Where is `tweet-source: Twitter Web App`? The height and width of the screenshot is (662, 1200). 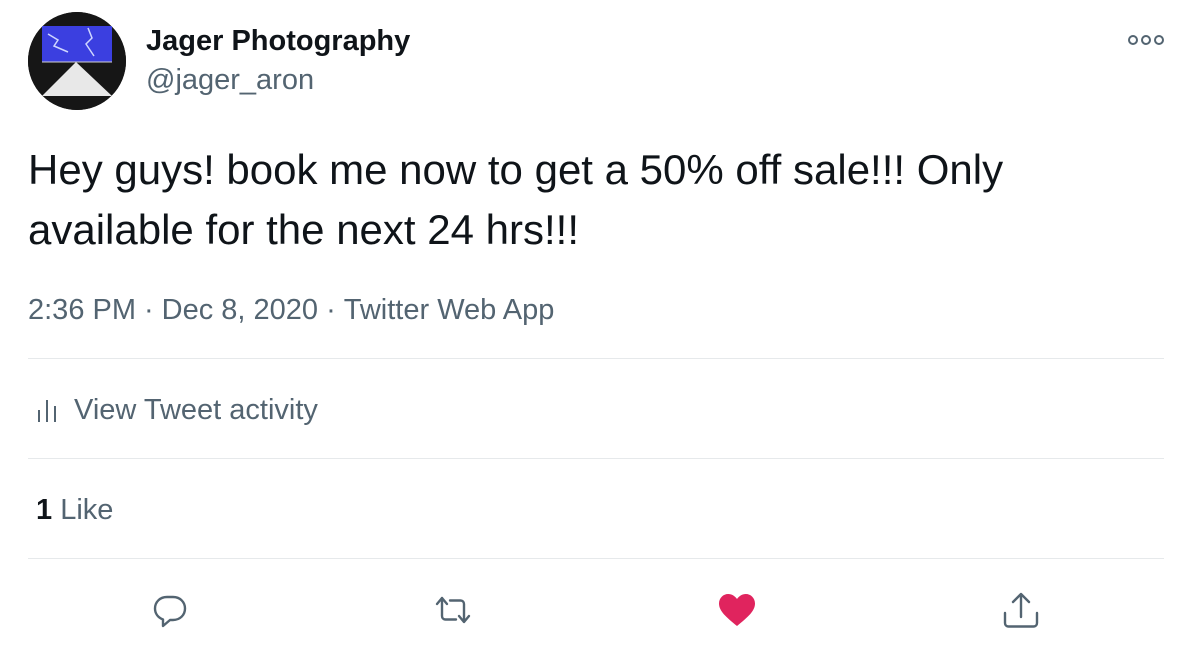
tweet-source: Twitter Web App is located at coordinates (449, 310).